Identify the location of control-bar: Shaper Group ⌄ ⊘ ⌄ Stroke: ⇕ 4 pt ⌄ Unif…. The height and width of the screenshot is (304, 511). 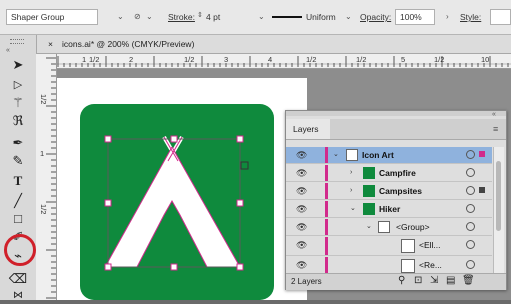
(255, 17).